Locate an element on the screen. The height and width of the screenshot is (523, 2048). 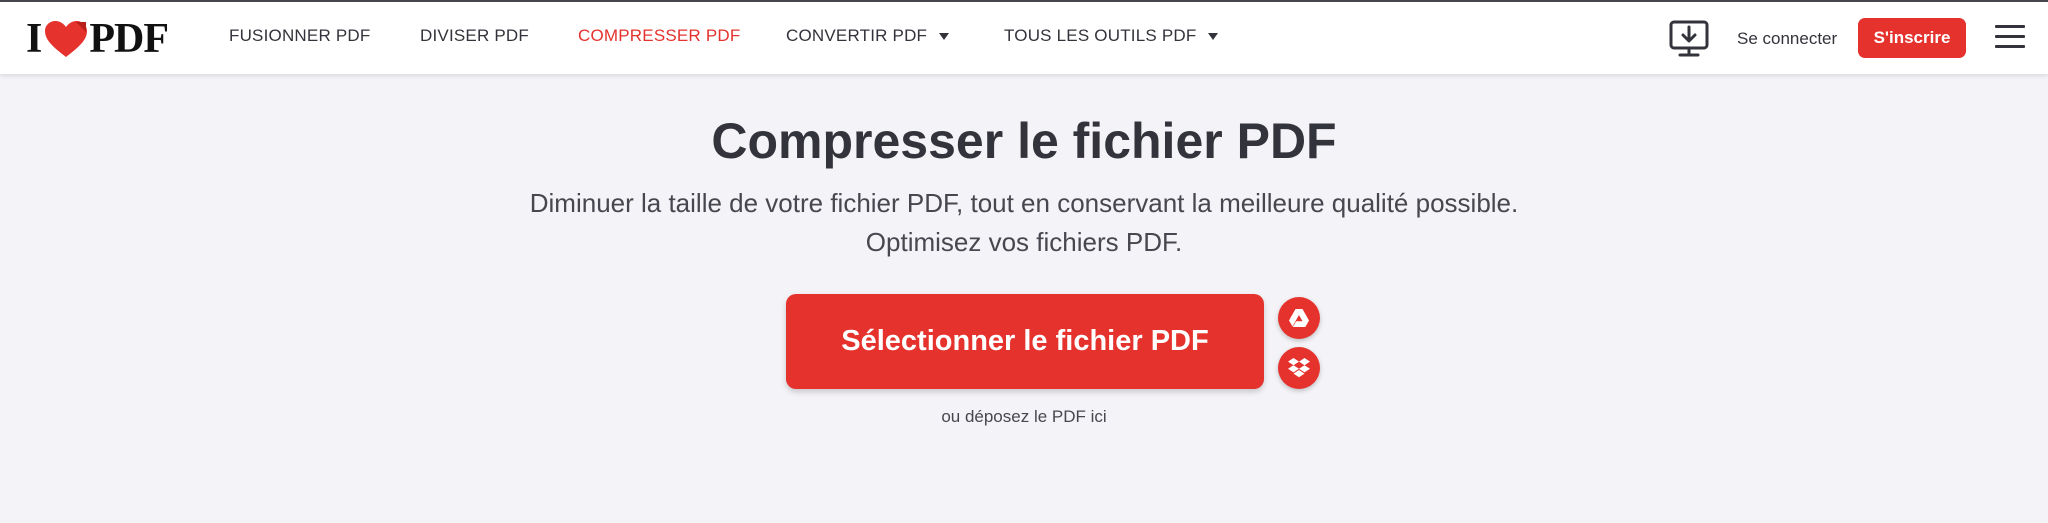
nav-split-pdf: DIVISER PDF is located at coordinates (474, 36).